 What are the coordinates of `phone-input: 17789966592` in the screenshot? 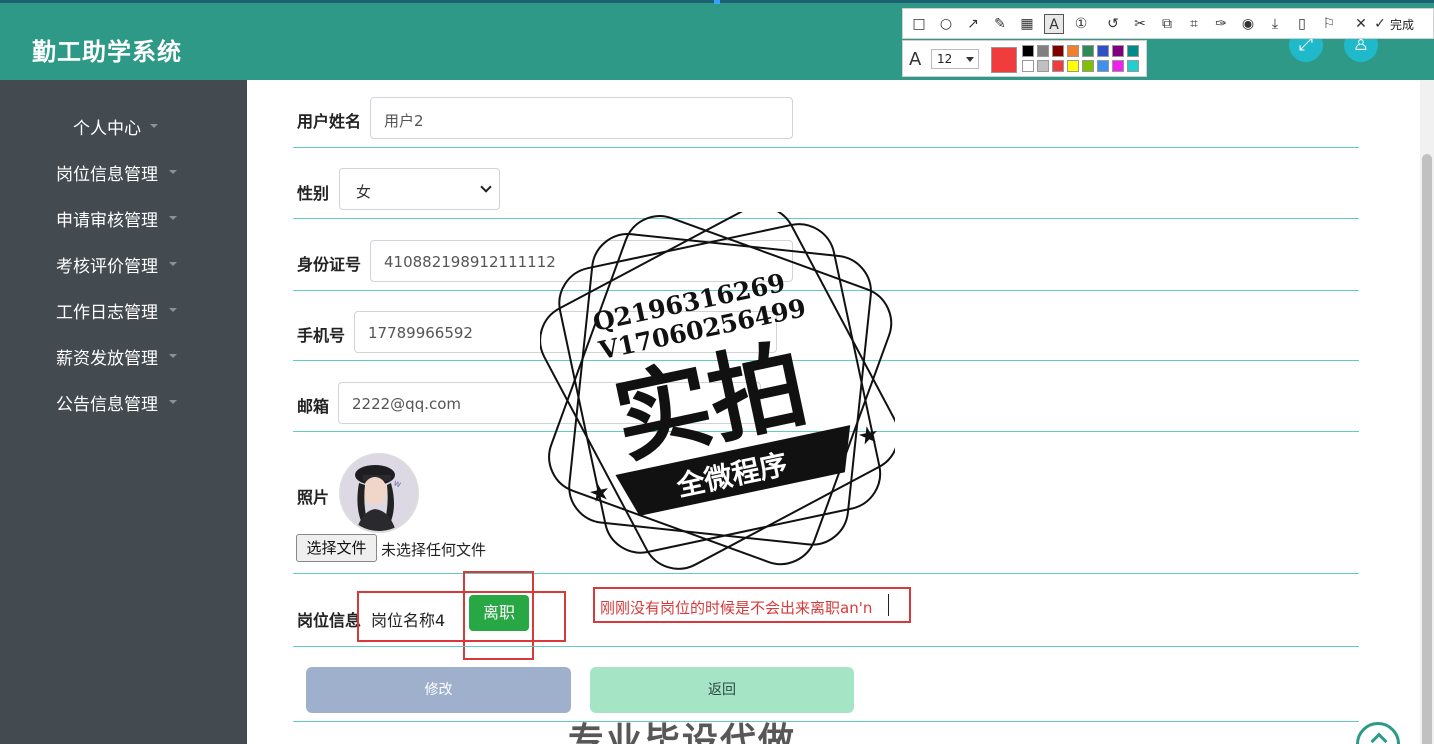 It's located at (565, 332).